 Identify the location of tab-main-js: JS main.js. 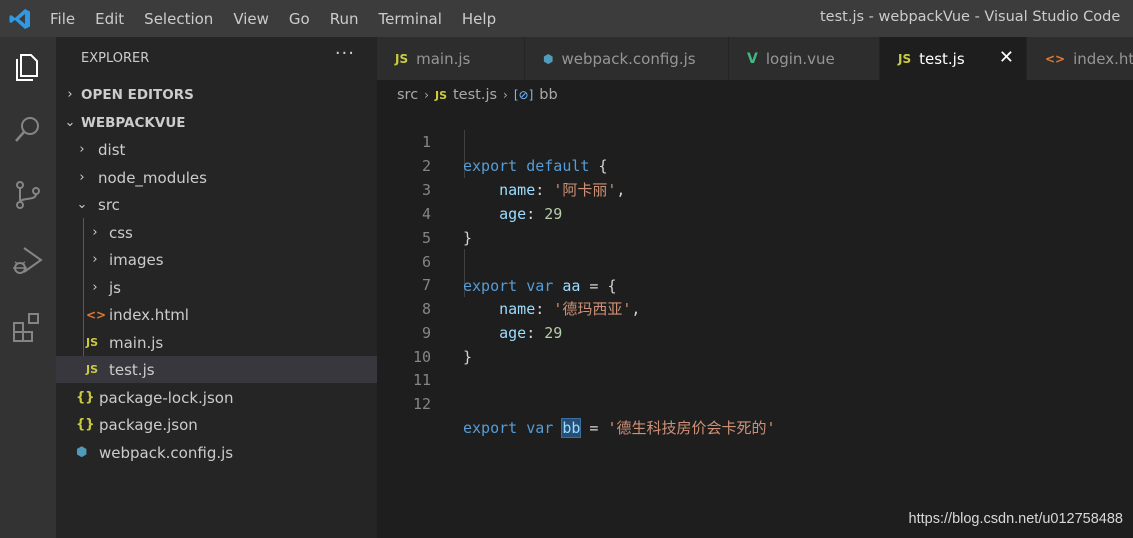
(451, 58).